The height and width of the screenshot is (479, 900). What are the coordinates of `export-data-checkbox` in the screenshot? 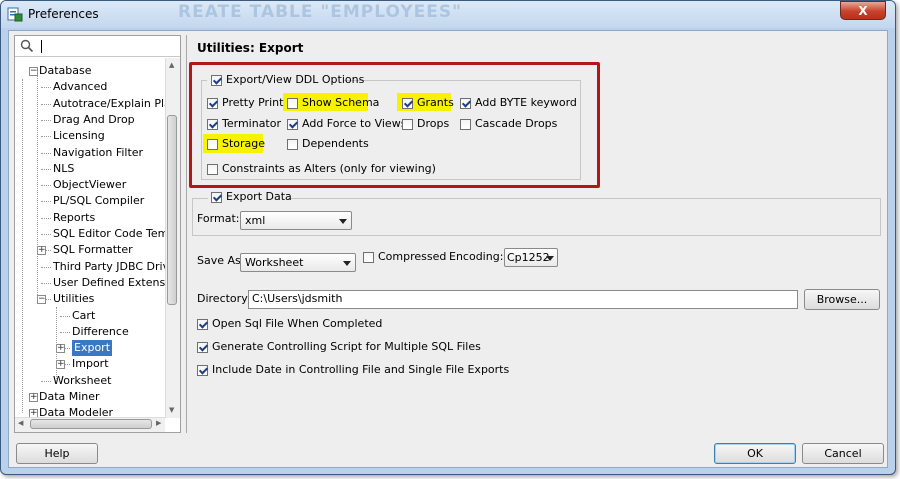 It's located at (216, 197).